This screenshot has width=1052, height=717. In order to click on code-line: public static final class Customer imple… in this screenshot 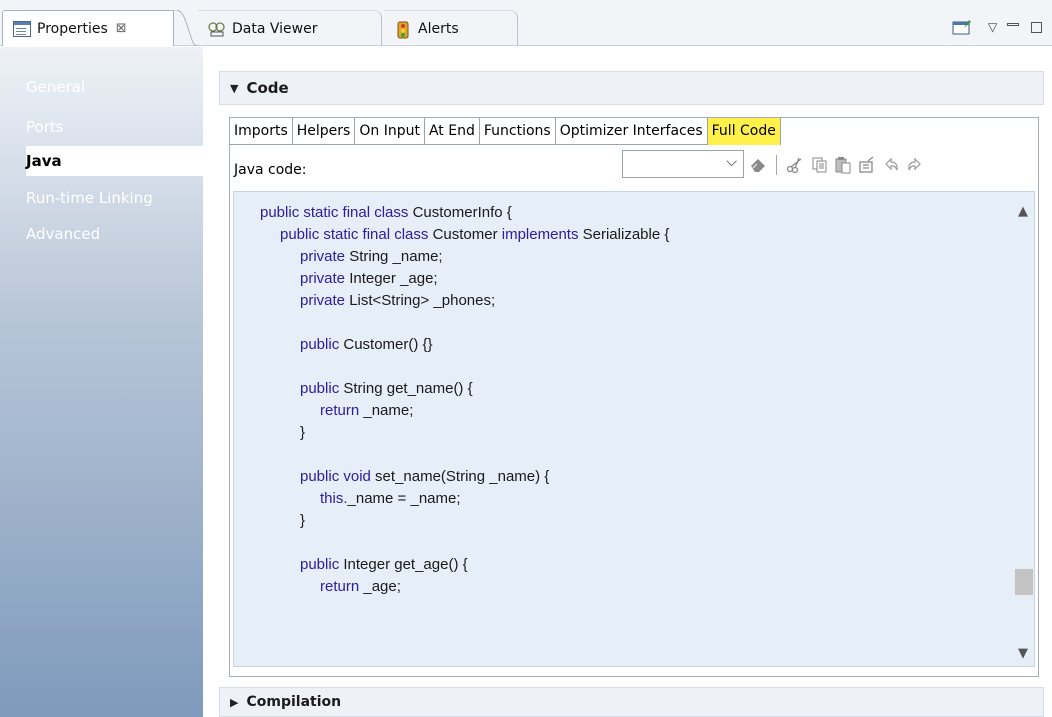, I will do `click(464, 235)`.